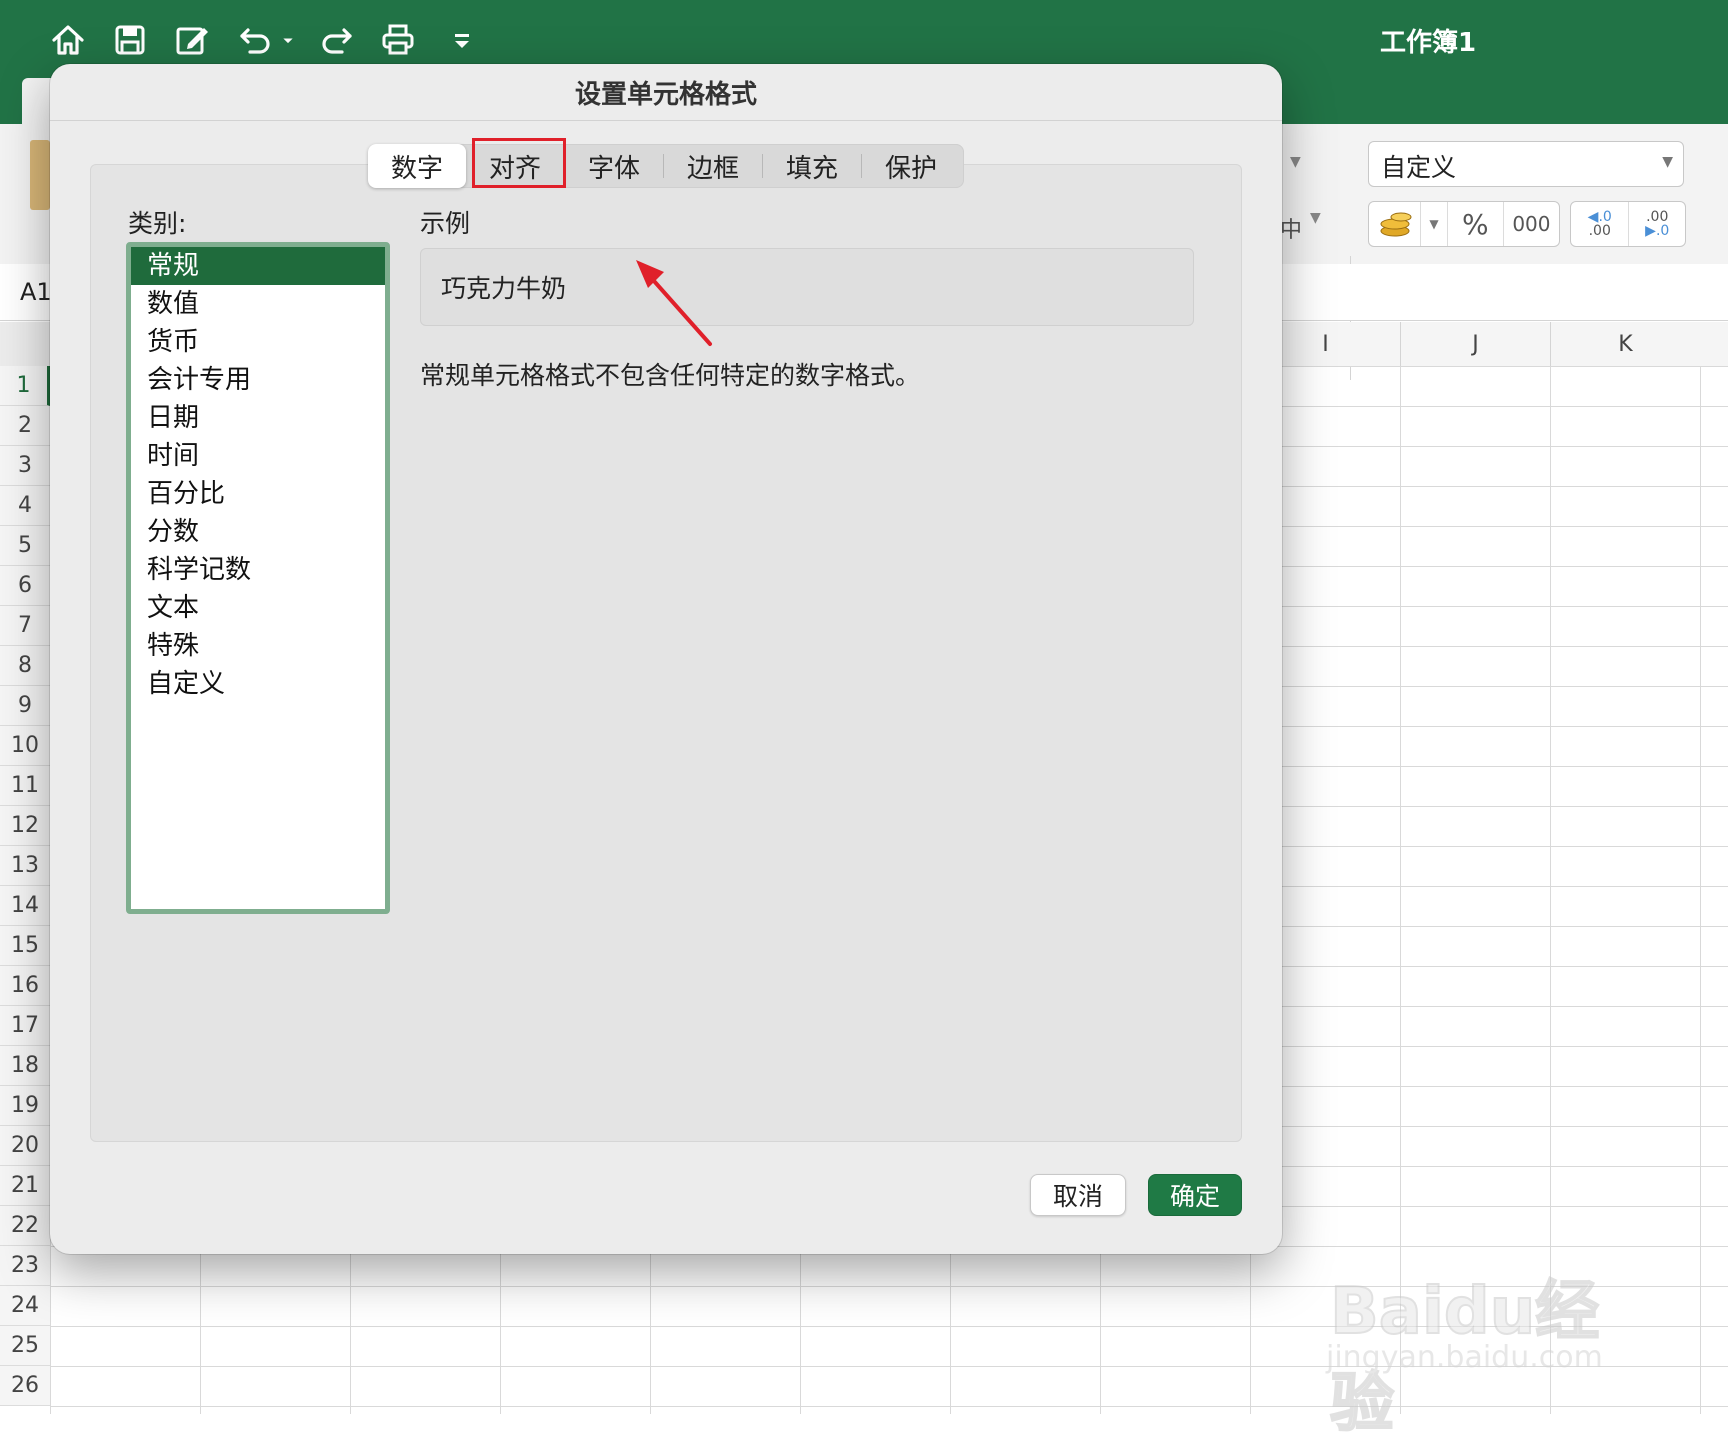 The image size is (1728, 1444). I want to click on list-item: 自定义, so click(258, 684).